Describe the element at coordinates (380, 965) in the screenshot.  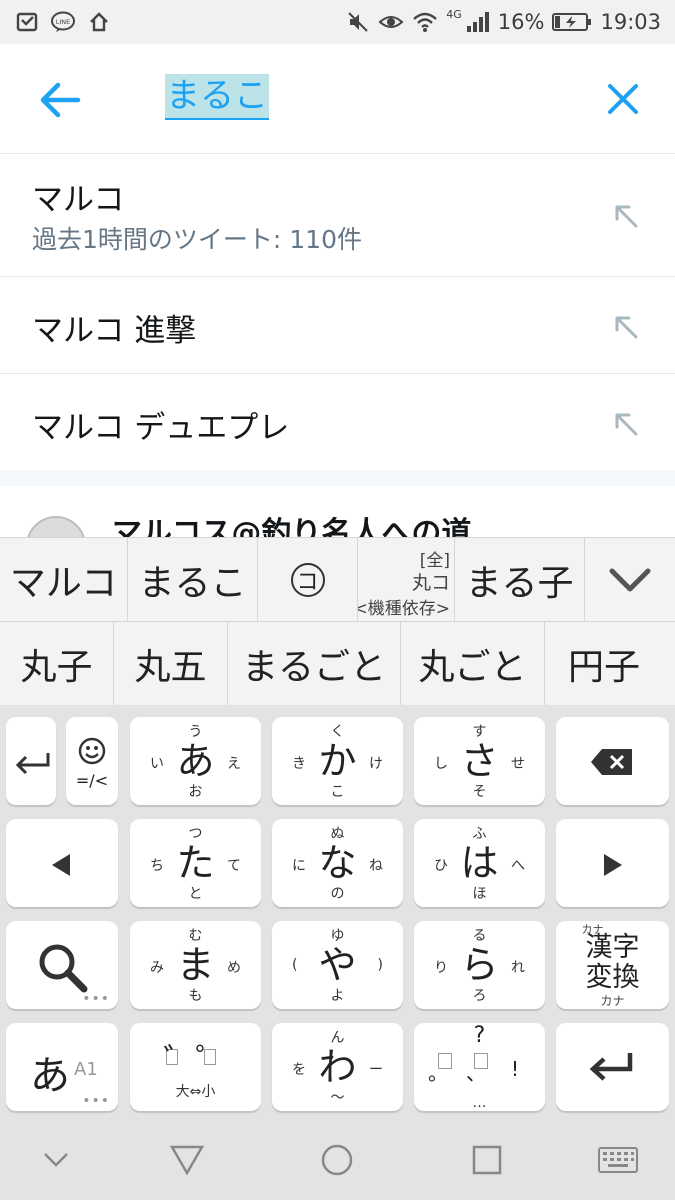
I see `flick-right: )` at that location.